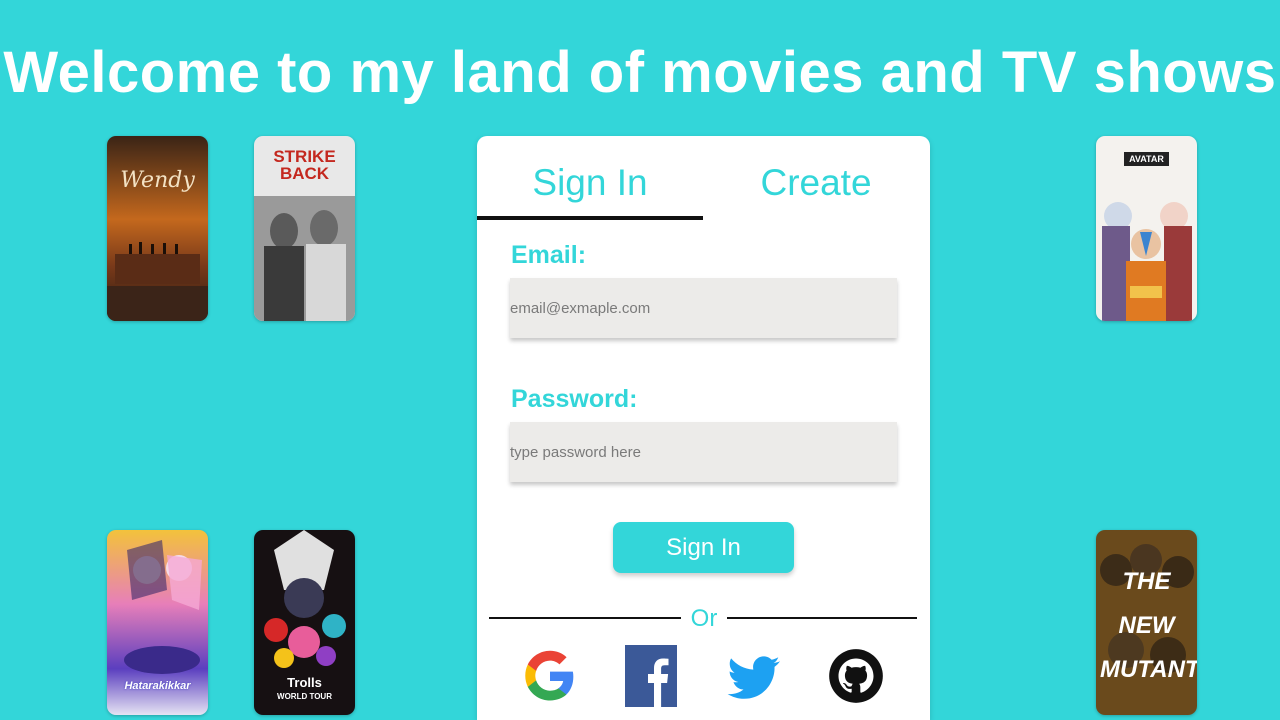  I want to click on poster-new-mutants: THE NEW MUTANTS, so click(1146, 622).